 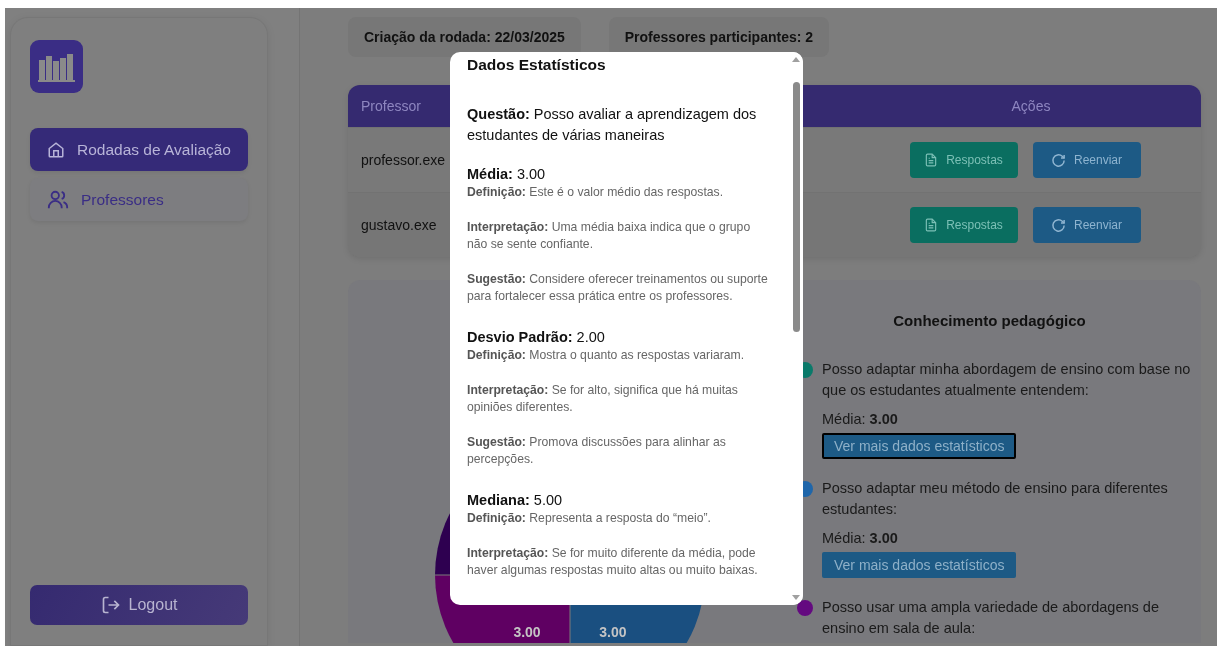 I want to click on stat-note: Interpretação: Se for muito diferente da média, pode haver algumas respostas muito altas ou muito baixas., so click(x=613, y=562).